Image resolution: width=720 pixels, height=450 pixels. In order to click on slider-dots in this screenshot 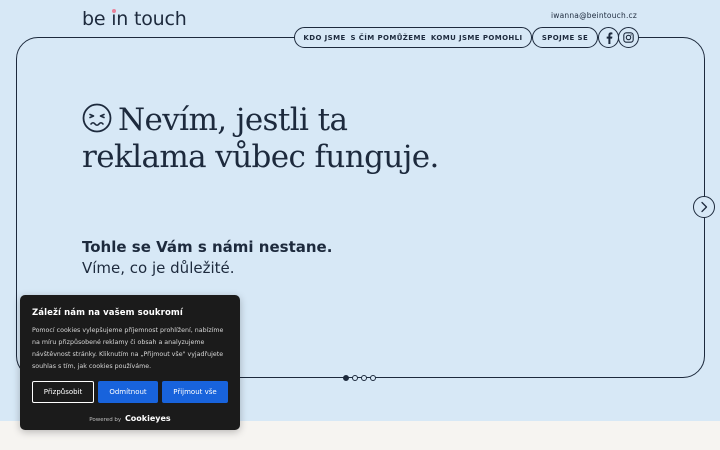, I will do `click(359, 378)`.